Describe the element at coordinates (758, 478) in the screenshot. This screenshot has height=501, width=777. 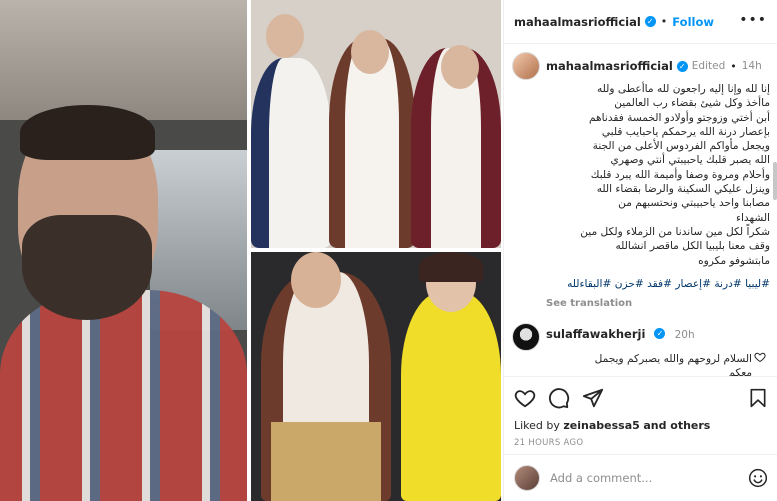
I see `emoji-icon` at that location.